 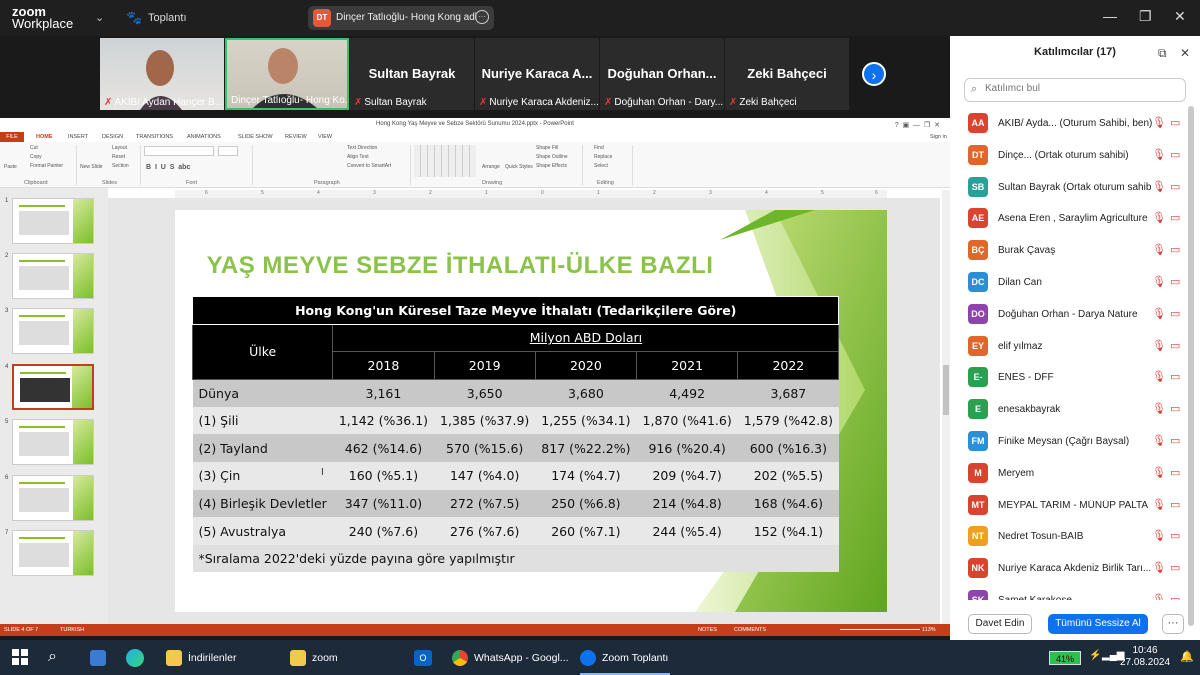 What do you see at coordinates (401, 18) in the screenshot?
I see `screen-share-indicator: DT Dinçer Tatlıoğlu- Hong Kong adl ···` at bounding box center [401, 18].